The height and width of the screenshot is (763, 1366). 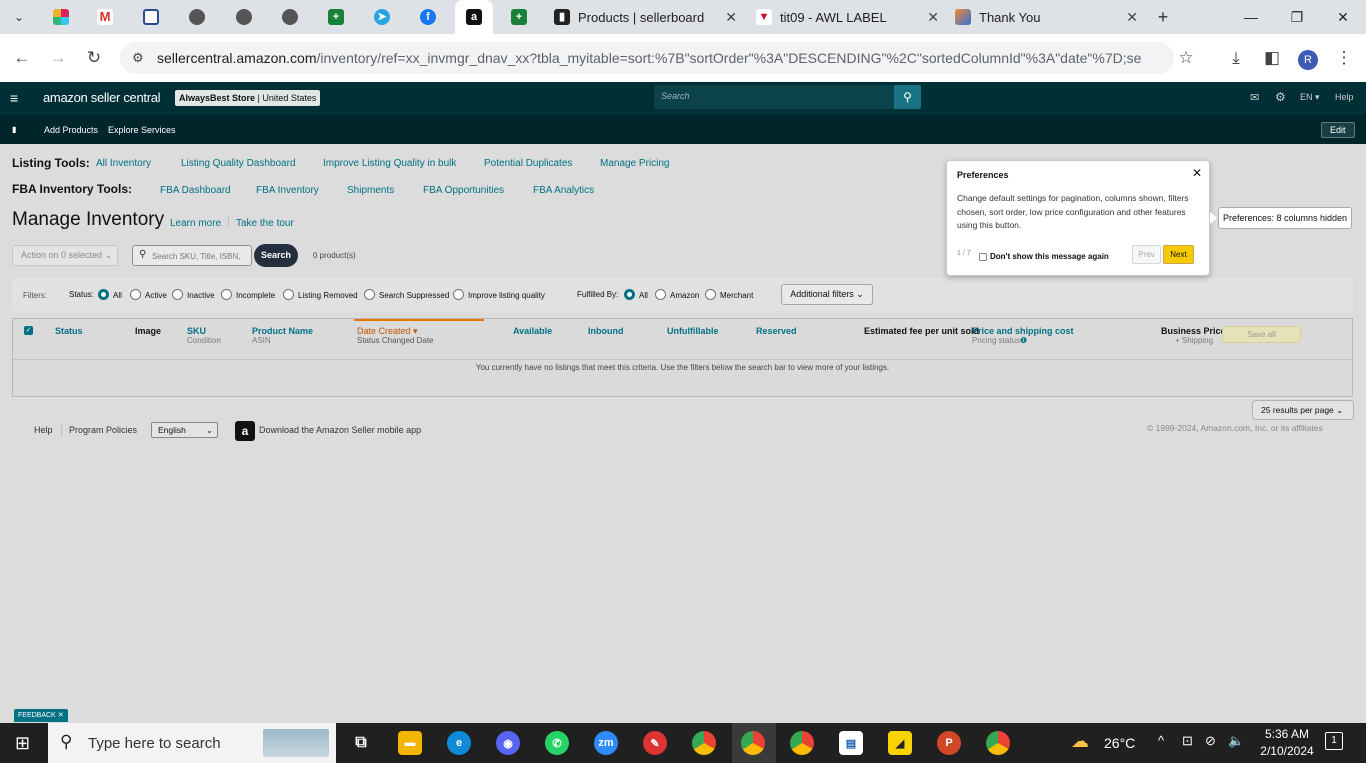 I want to click on edge-icon: e, so click(x=459, y=743).